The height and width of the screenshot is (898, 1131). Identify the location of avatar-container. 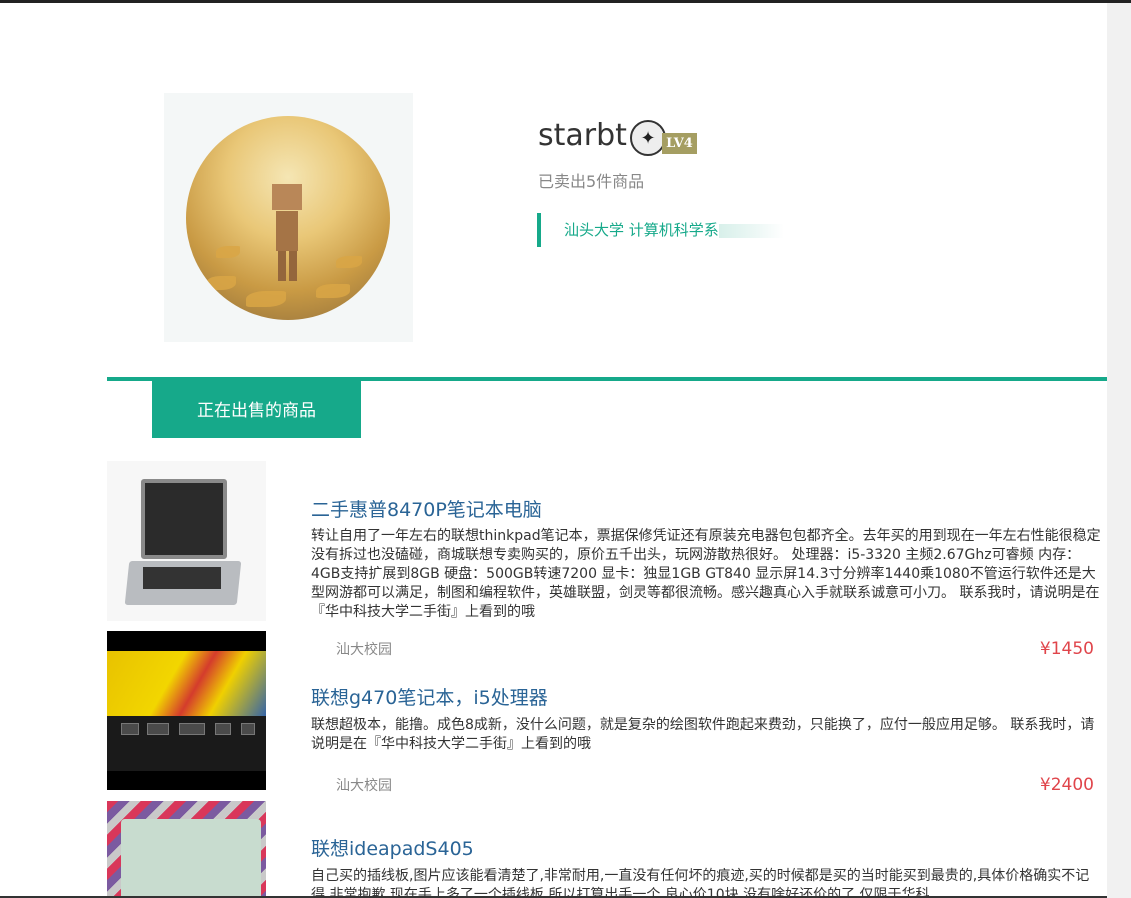
(288, 217).